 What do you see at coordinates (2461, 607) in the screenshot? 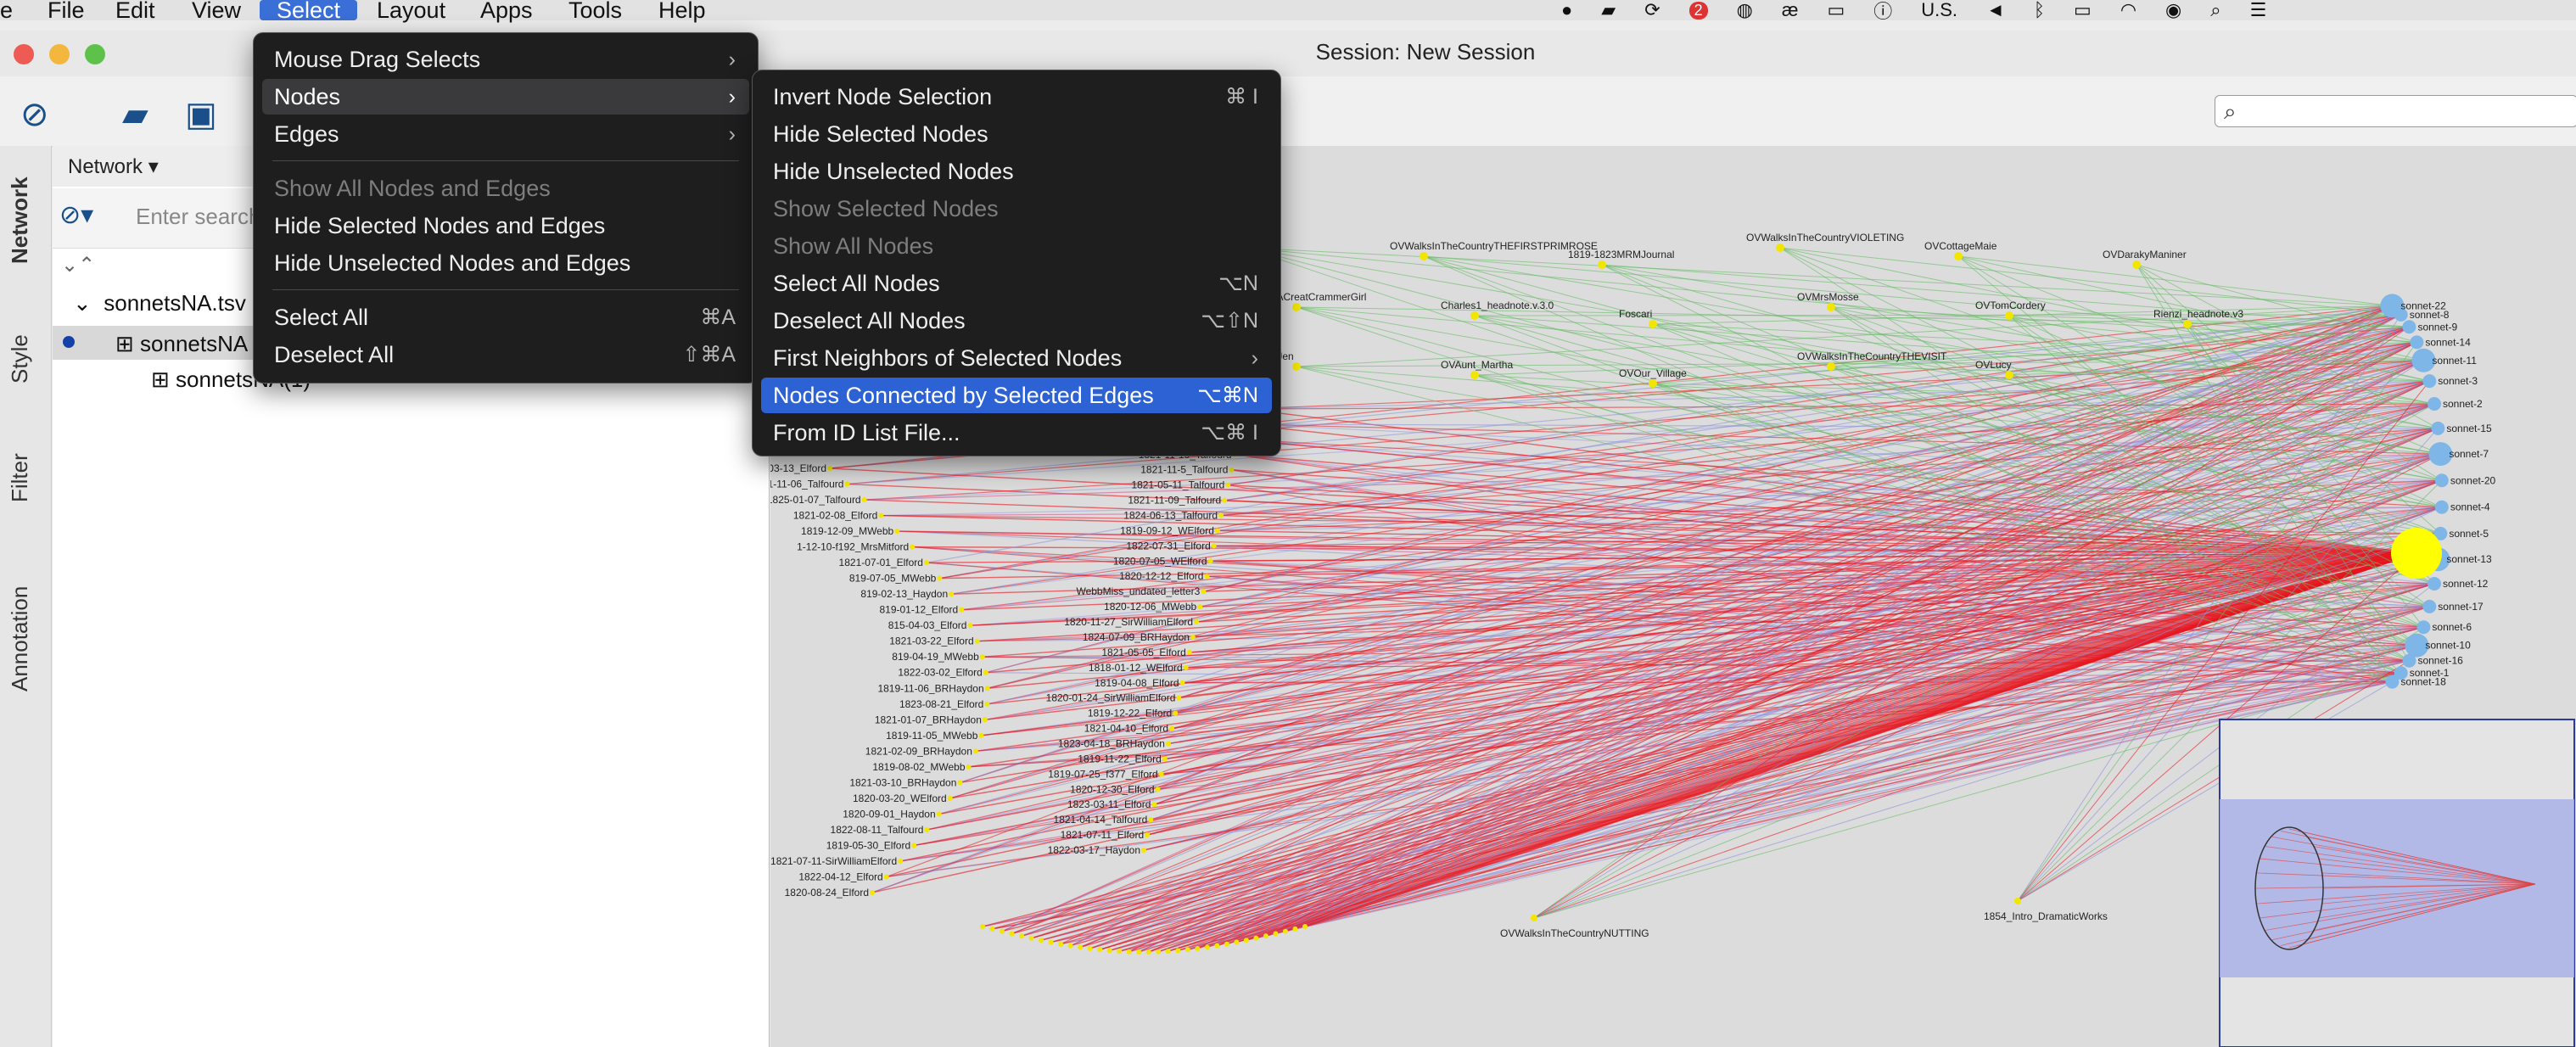
I see `node-label: sonnet-17` at bounding box center [2461, 607].